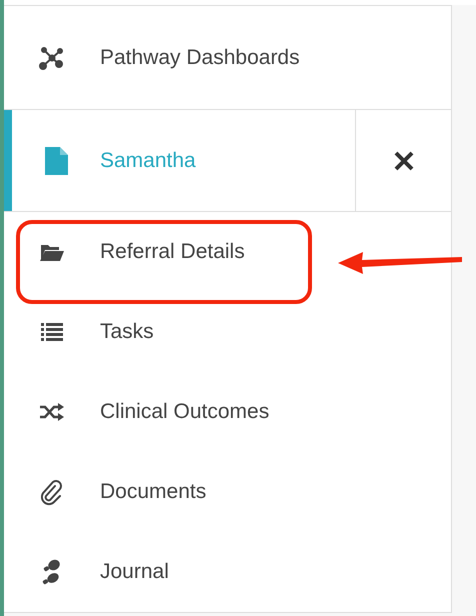 This screenshot has width=476, height=616. What do you see at coordinates (153, 492) in the screenshot?
I see `menu-item: Documents` at bounding box center [153, 492].